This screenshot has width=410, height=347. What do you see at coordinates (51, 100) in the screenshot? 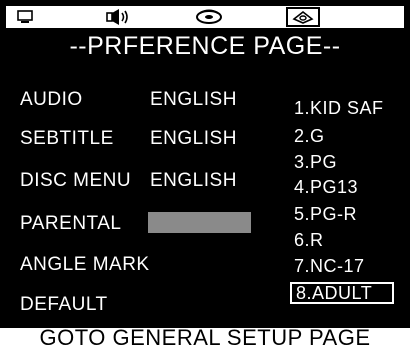
I see `setting-label-audio: AUDIO` at bounding box center [51, 100].